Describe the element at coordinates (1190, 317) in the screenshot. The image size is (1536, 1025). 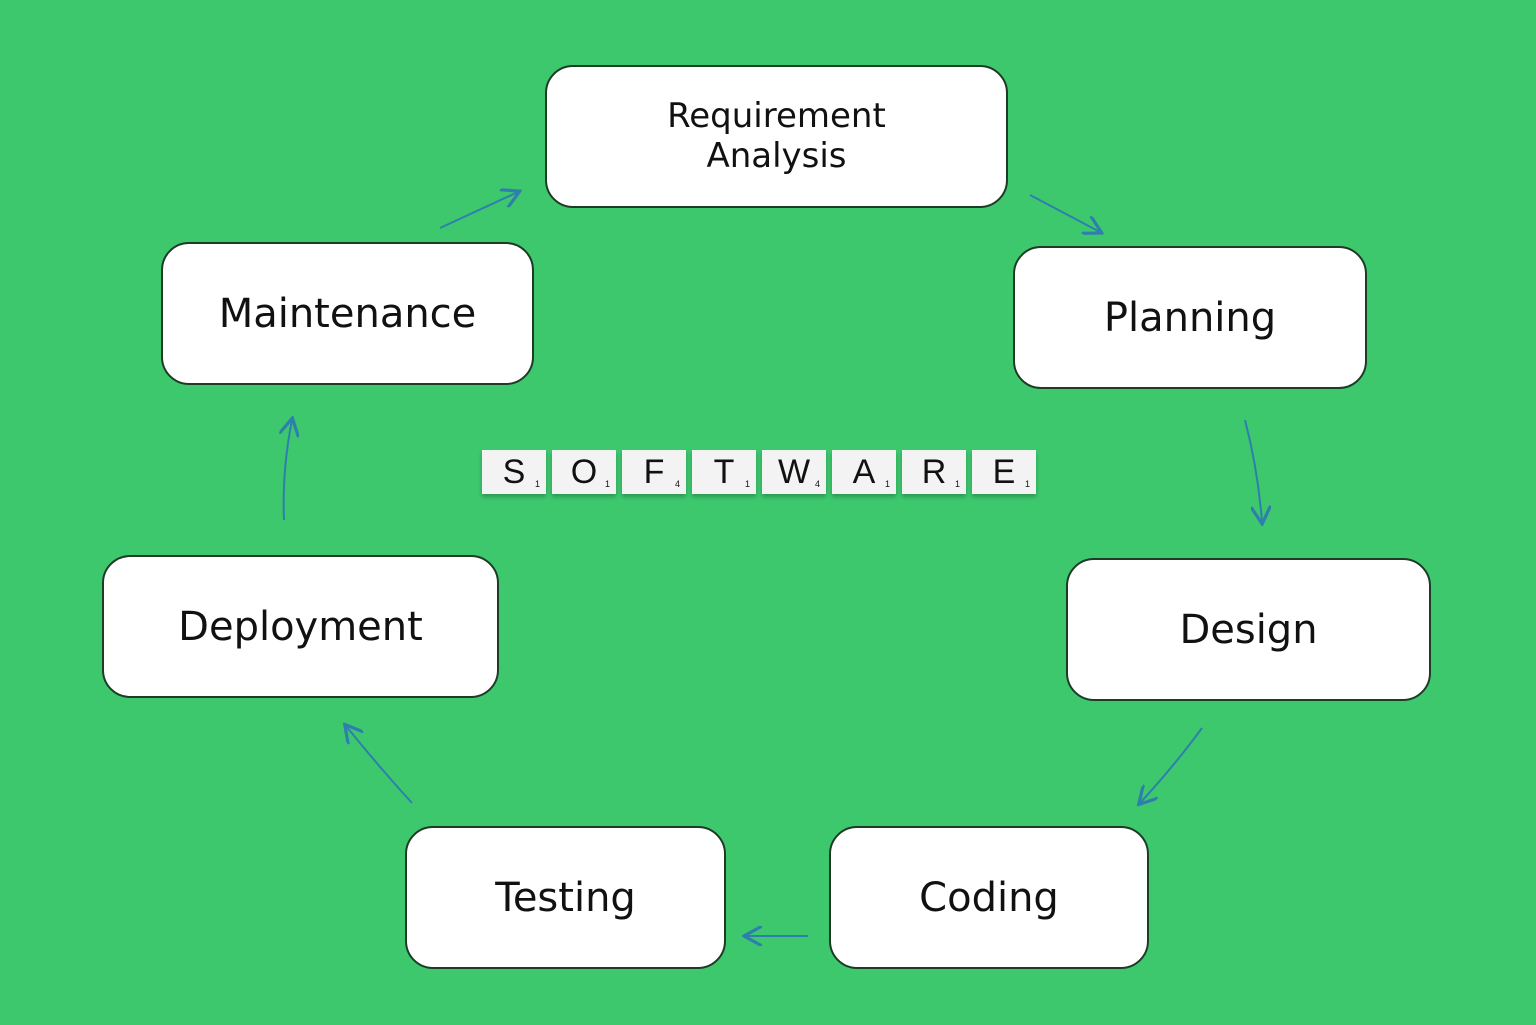
I see `node-planning: Planning` at that location.